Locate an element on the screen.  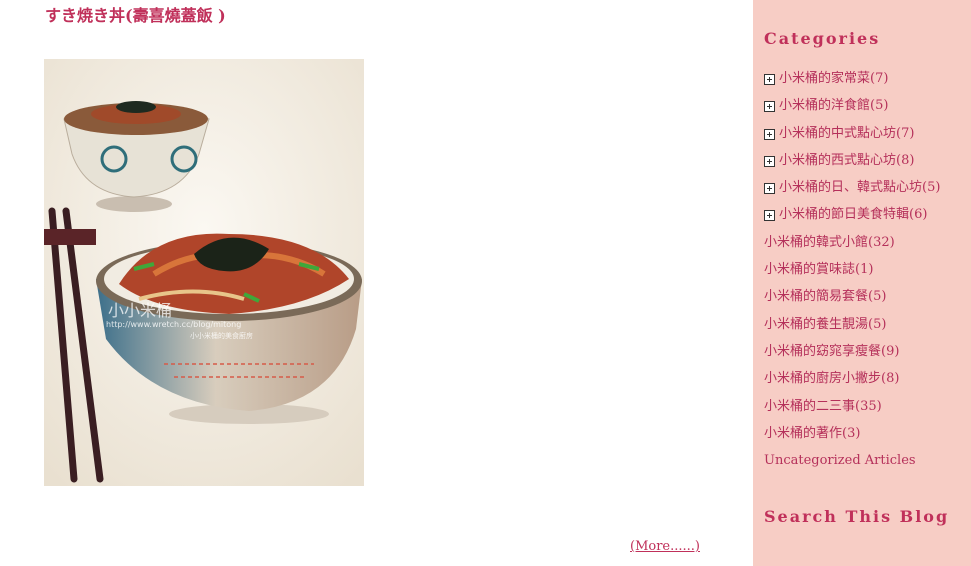
category-item: 小米桶的簡易套餐(5) is located at coordinates (852, 299).